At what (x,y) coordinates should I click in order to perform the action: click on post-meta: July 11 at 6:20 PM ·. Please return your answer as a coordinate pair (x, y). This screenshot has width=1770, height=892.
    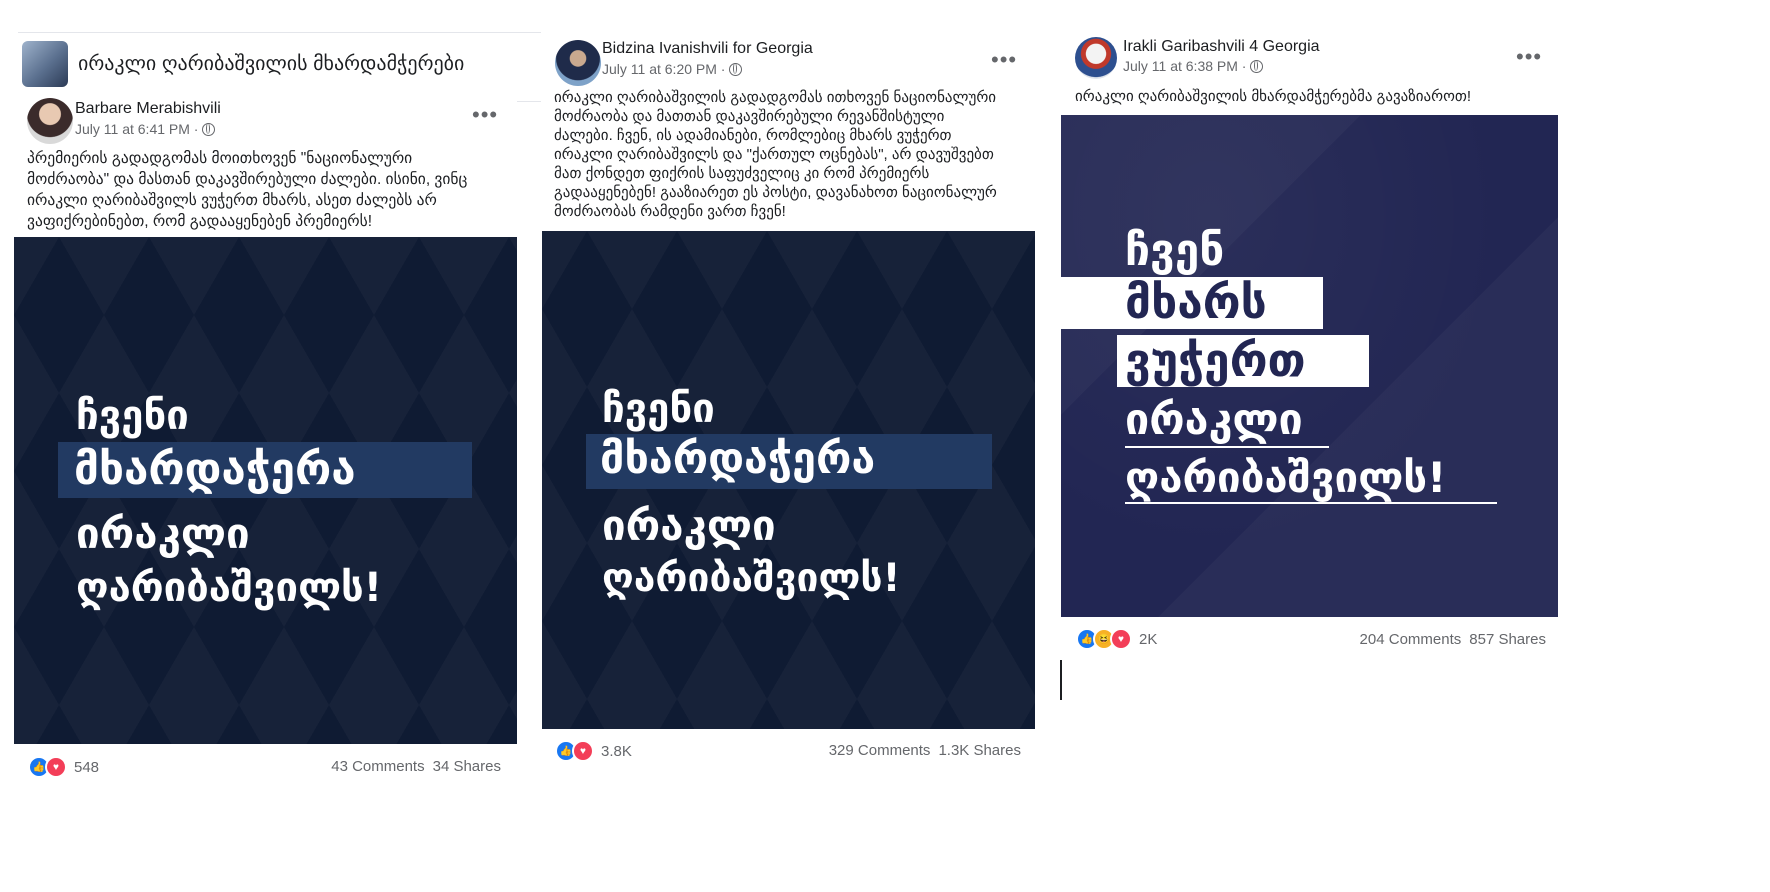
    Looking at the image, I should click on (672, 69).